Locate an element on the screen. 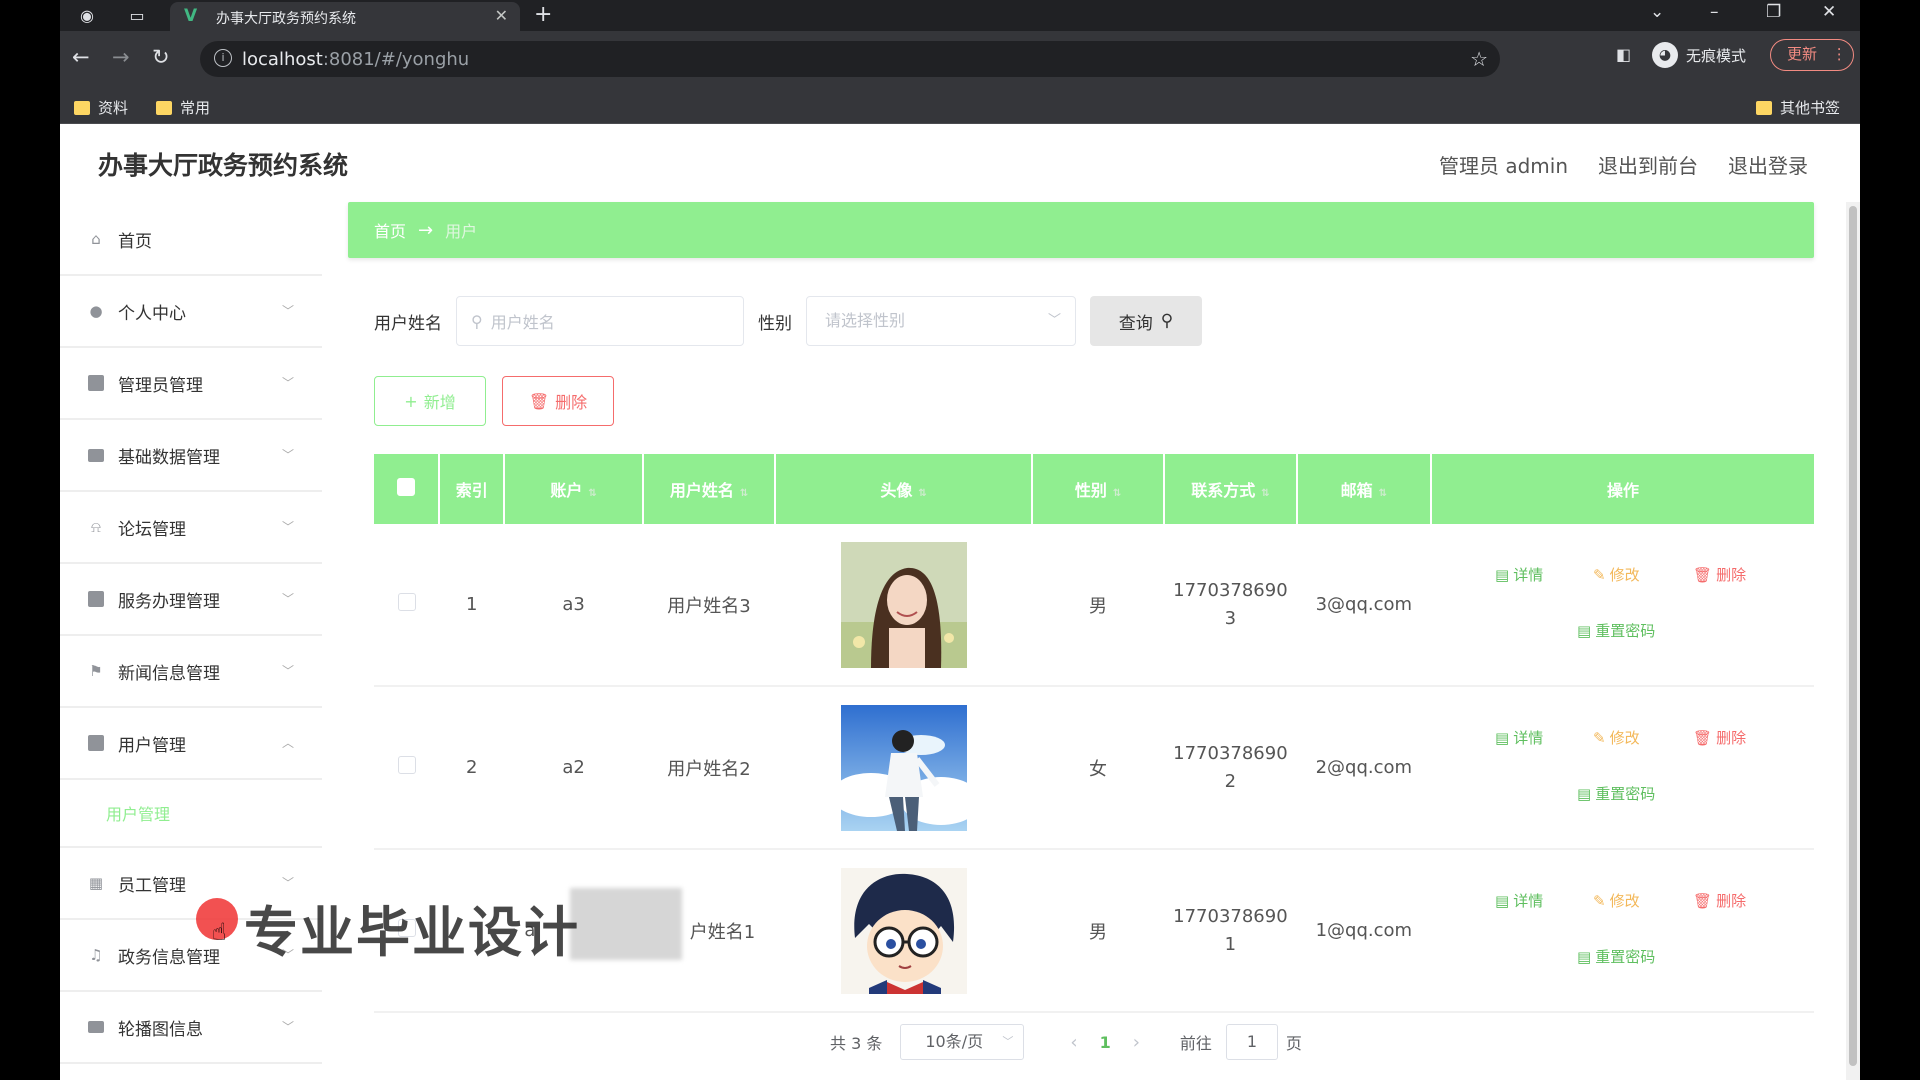  window-icon: ▭ is located at coordinates (137, 16).